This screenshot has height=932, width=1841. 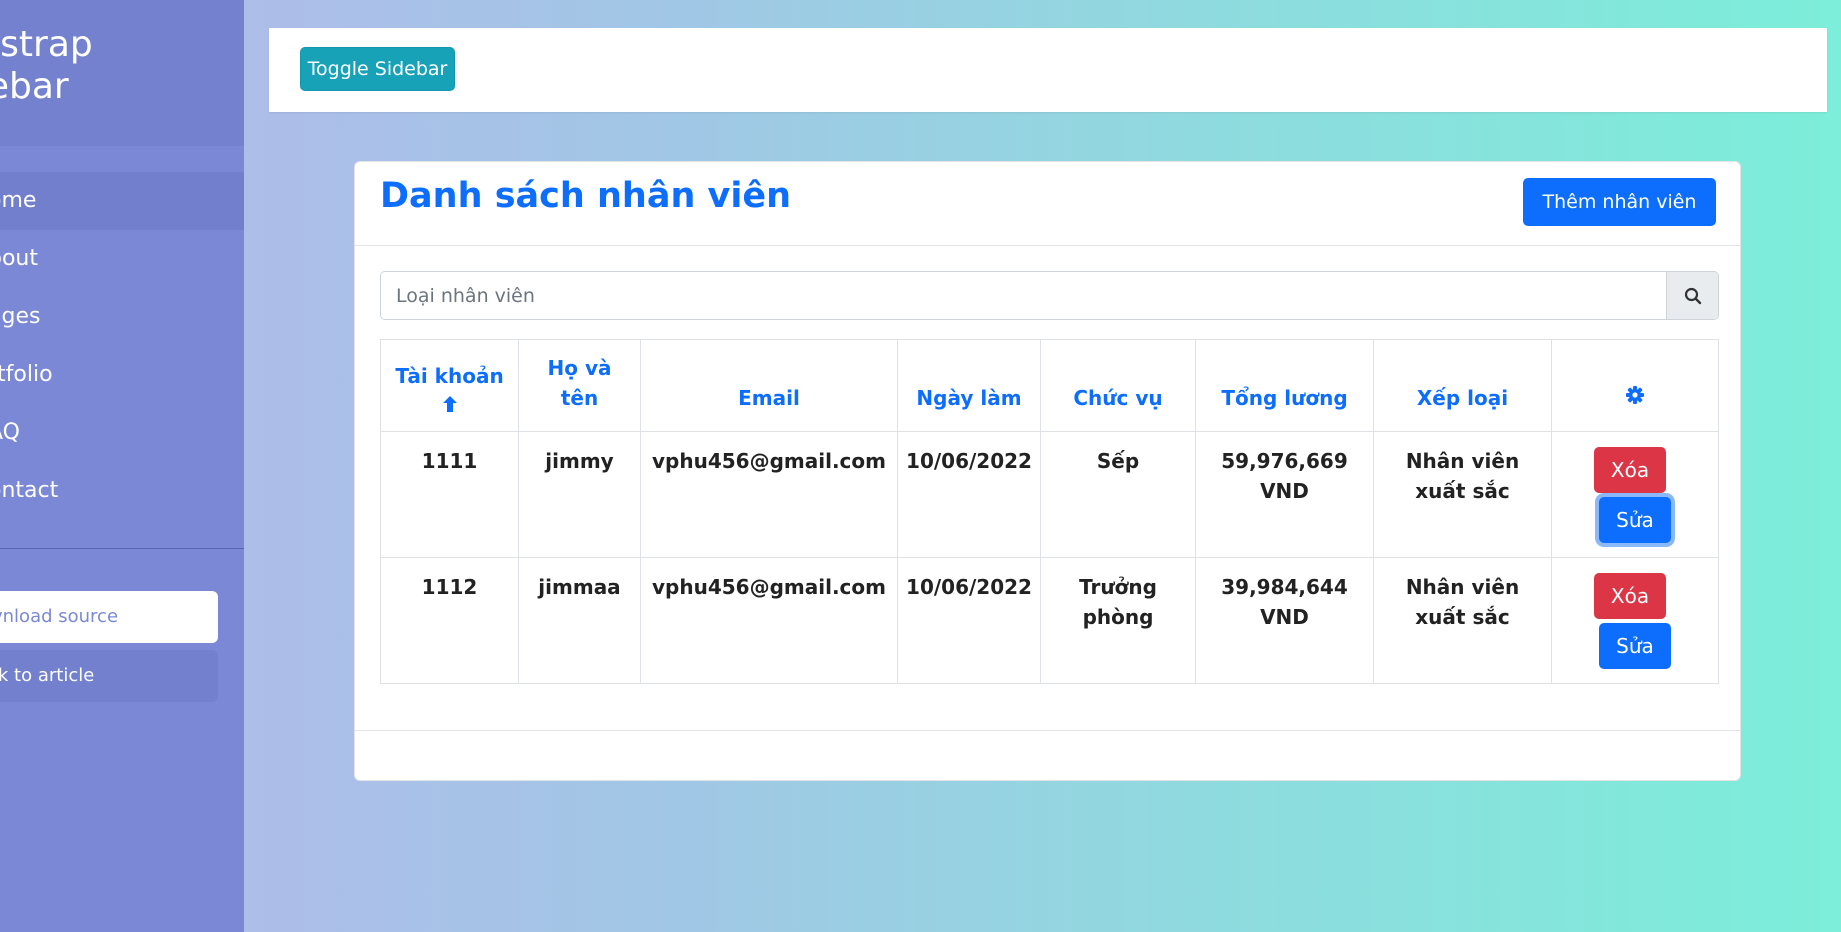 What do you see at coordinates (586, 196) in the screenshot?
I see `page-title: Danh sách nhân viên` at bounding box center [586, 196].